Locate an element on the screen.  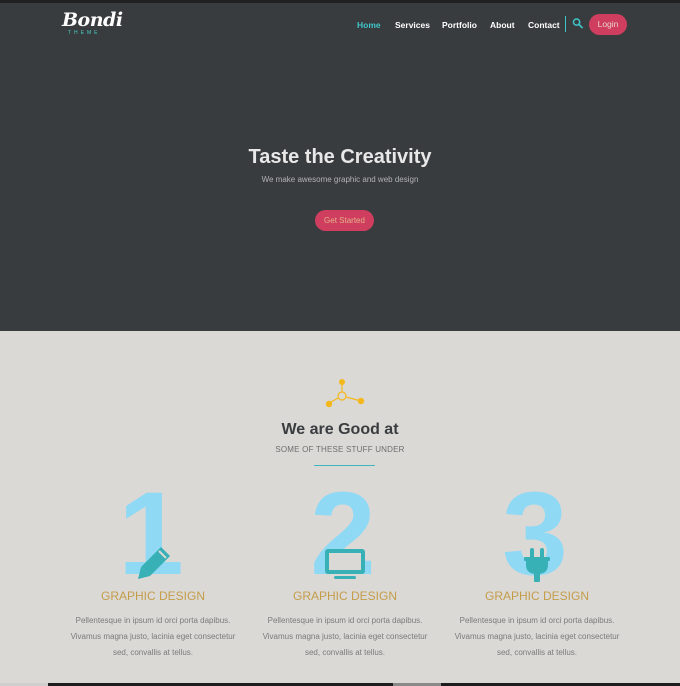
section-divider is located at coordinates (344, 465).